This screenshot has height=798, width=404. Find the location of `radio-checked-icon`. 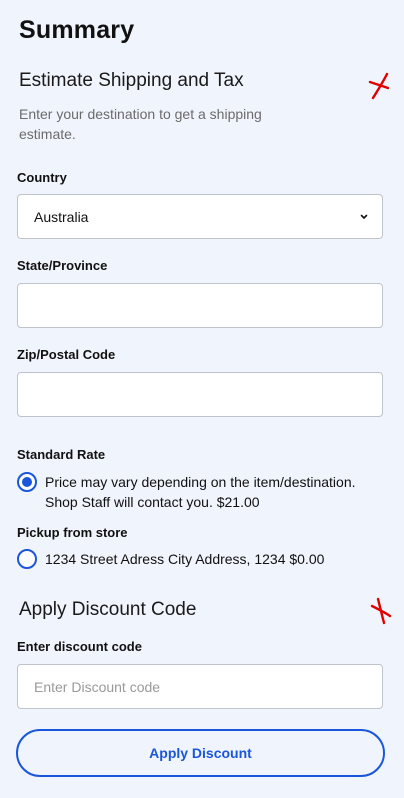

radio-checked-icon is located at coordinates (27, 482).